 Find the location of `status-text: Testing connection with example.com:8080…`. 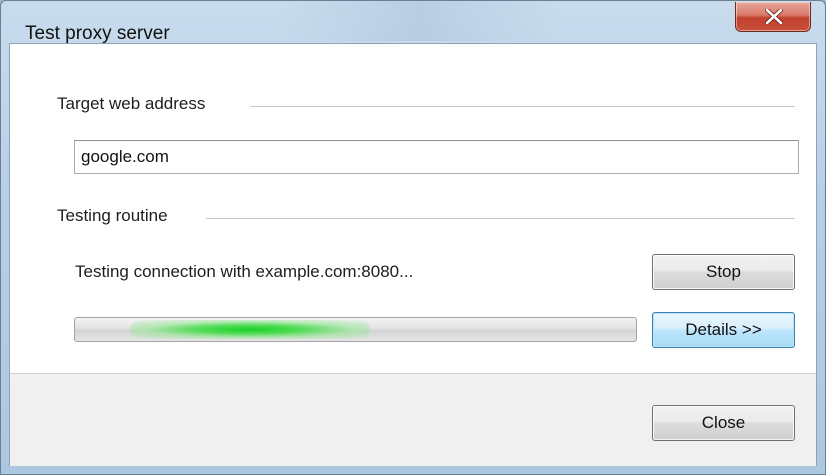

status-text: Testing connection with example.com:8080… is located at coordinates (244, 271).